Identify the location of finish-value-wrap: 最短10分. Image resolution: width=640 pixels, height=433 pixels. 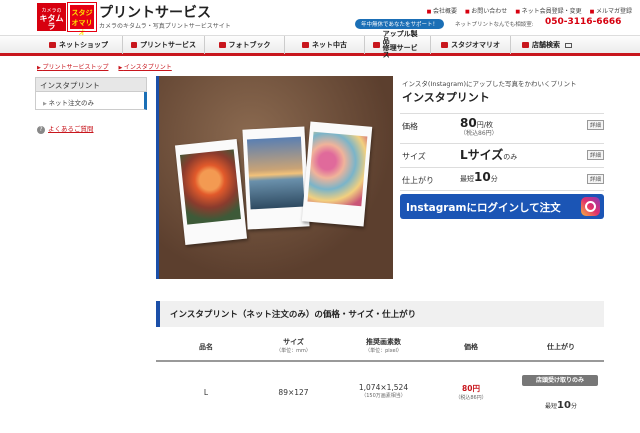
(479, 177).